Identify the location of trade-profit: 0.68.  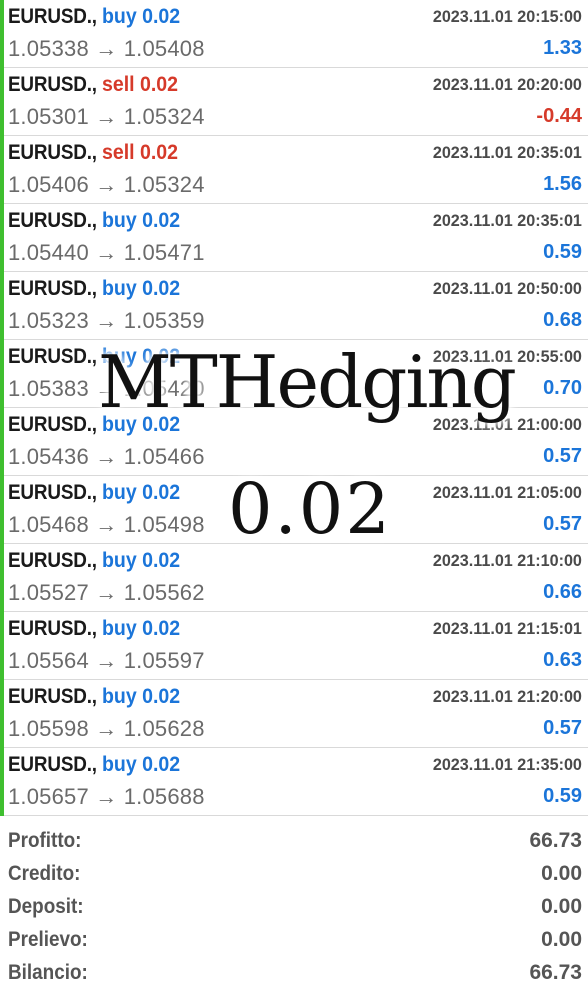
(562, 320).